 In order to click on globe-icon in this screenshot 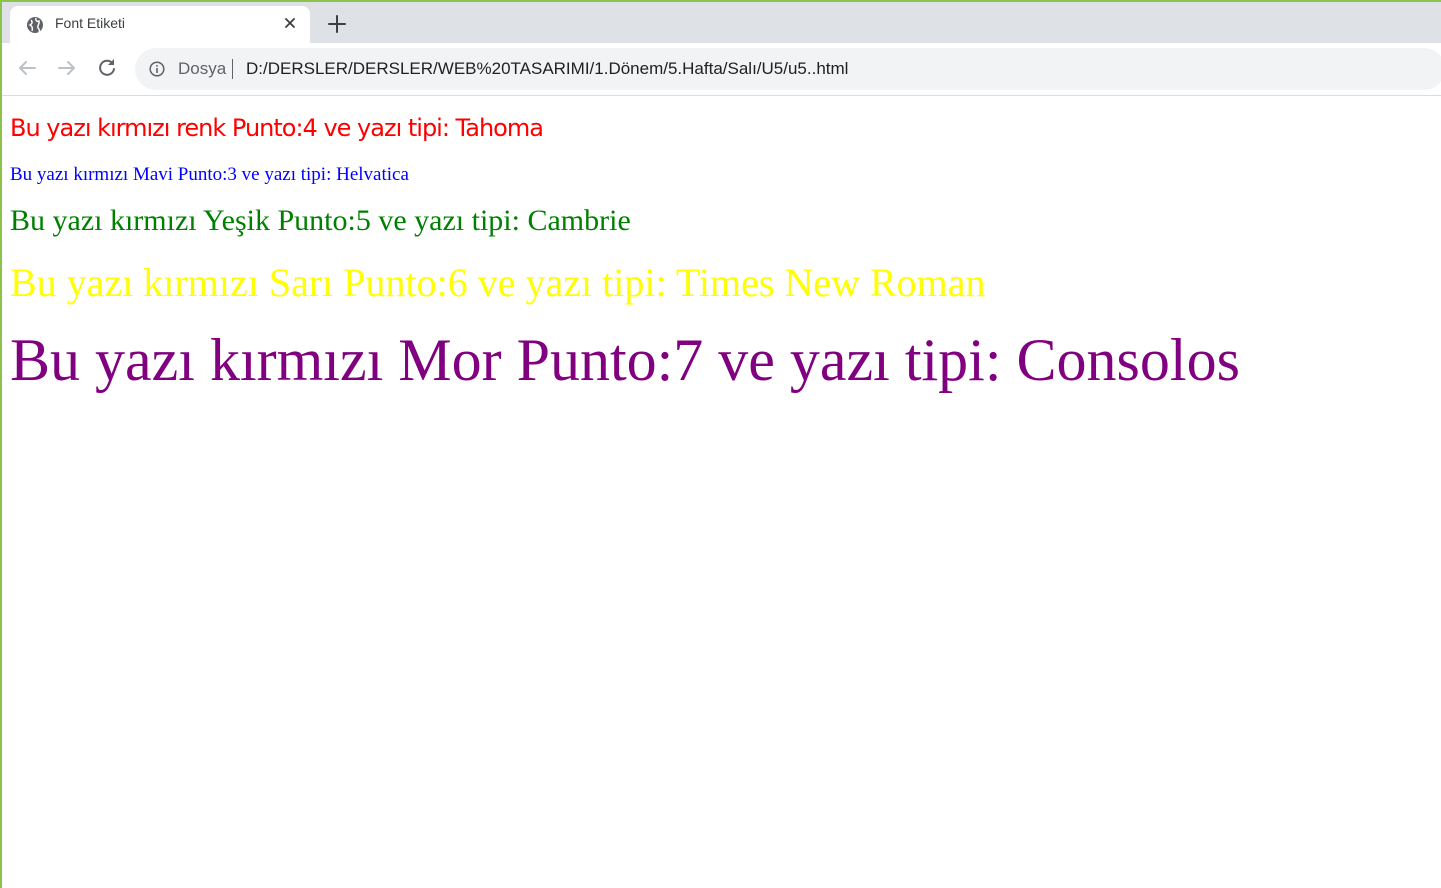, I will do `click(35, 25)`.